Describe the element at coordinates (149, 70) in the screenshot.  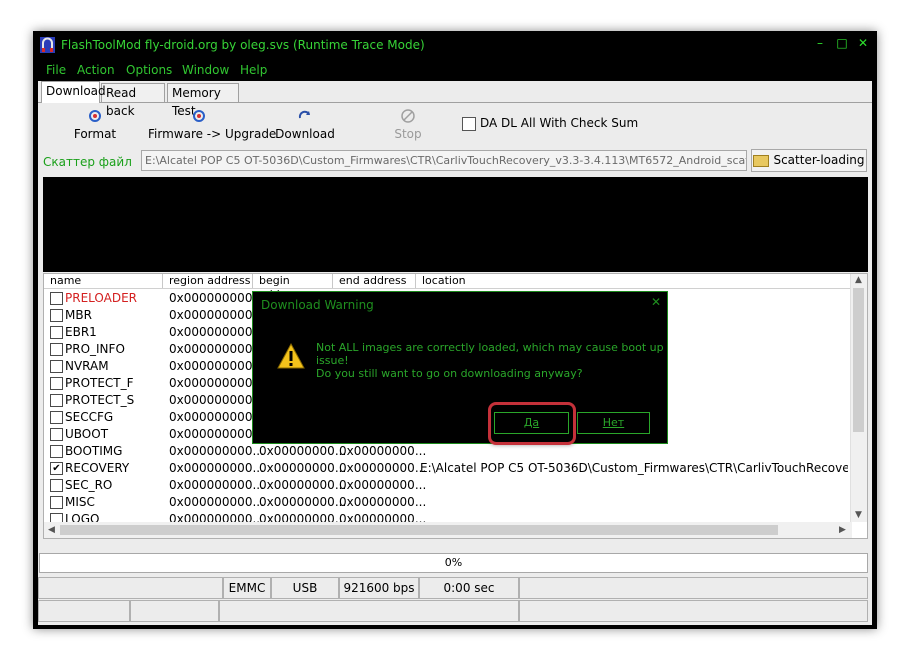
I see `menu-options: Options` at that location.